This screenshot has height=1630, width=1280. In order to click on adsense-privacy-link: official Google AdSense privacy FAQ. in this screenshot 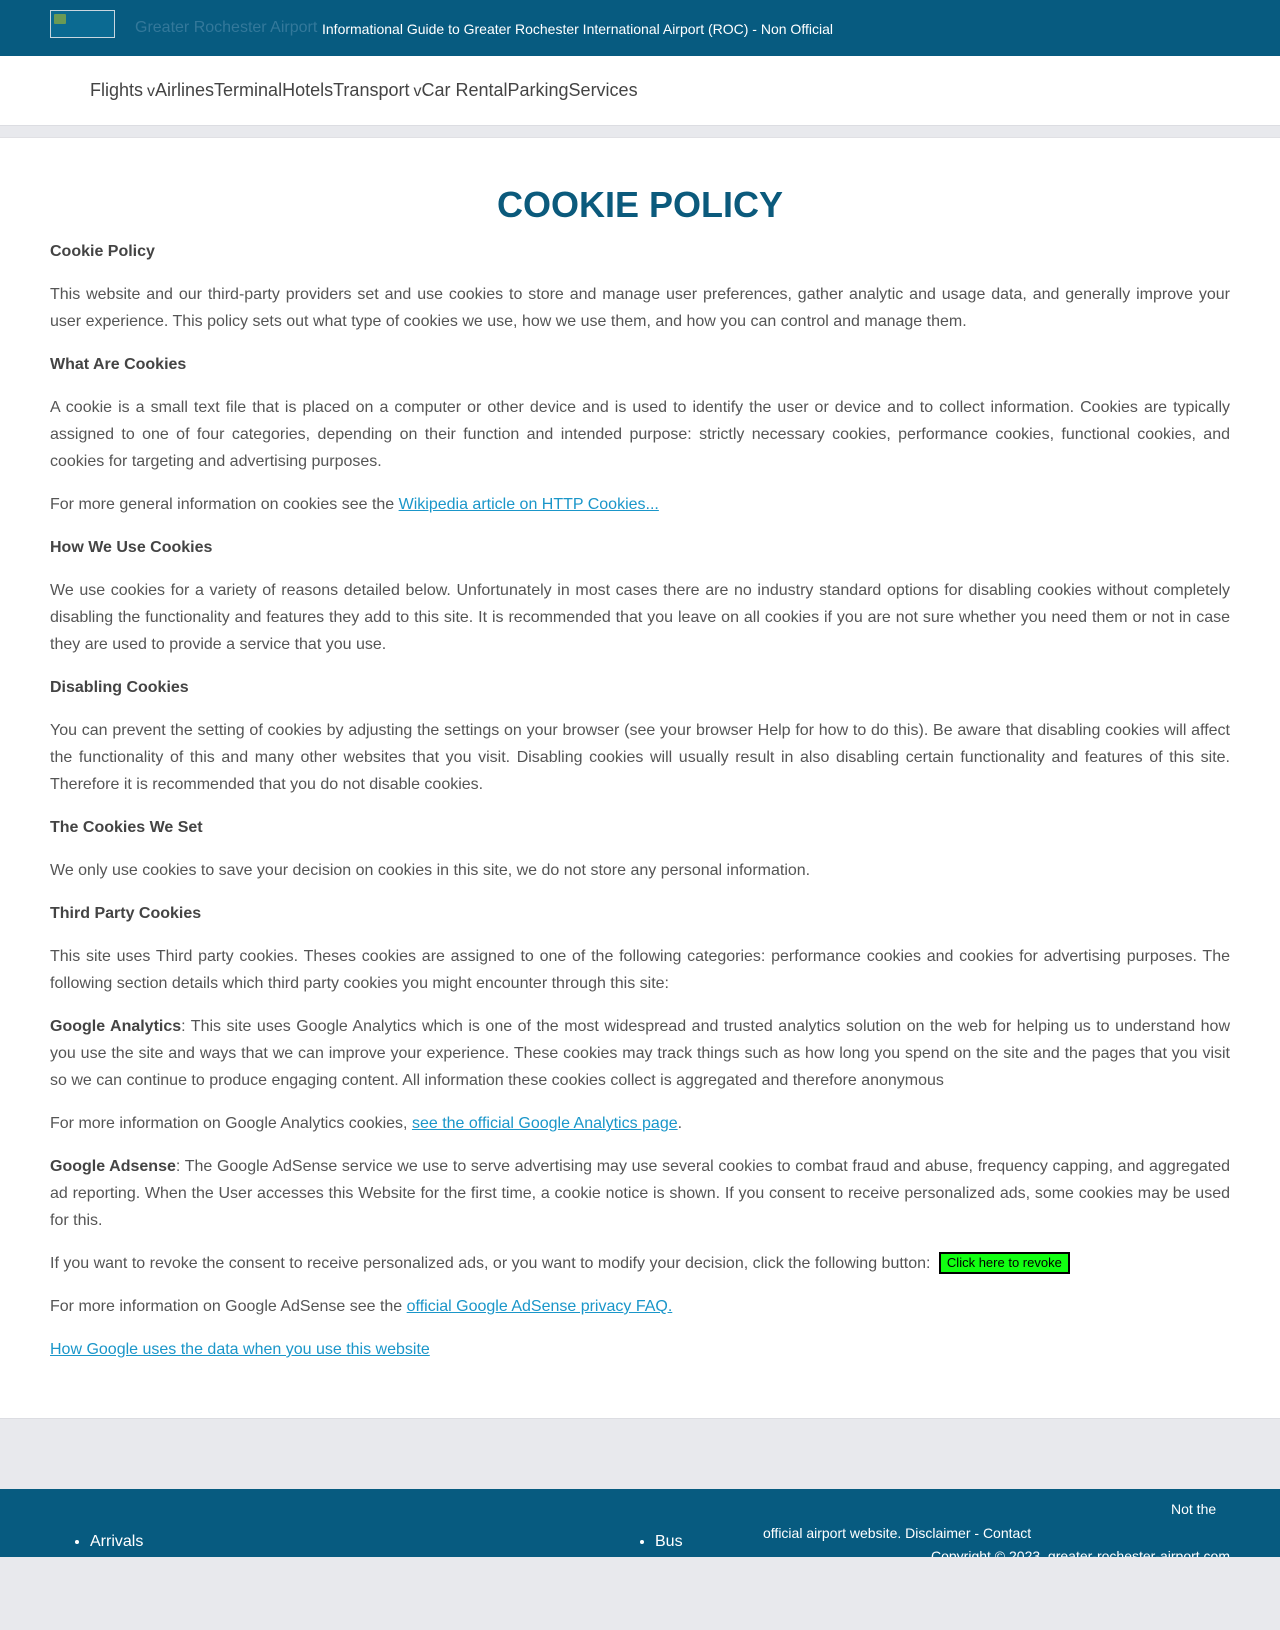, I will do `click(540, 1306)`.